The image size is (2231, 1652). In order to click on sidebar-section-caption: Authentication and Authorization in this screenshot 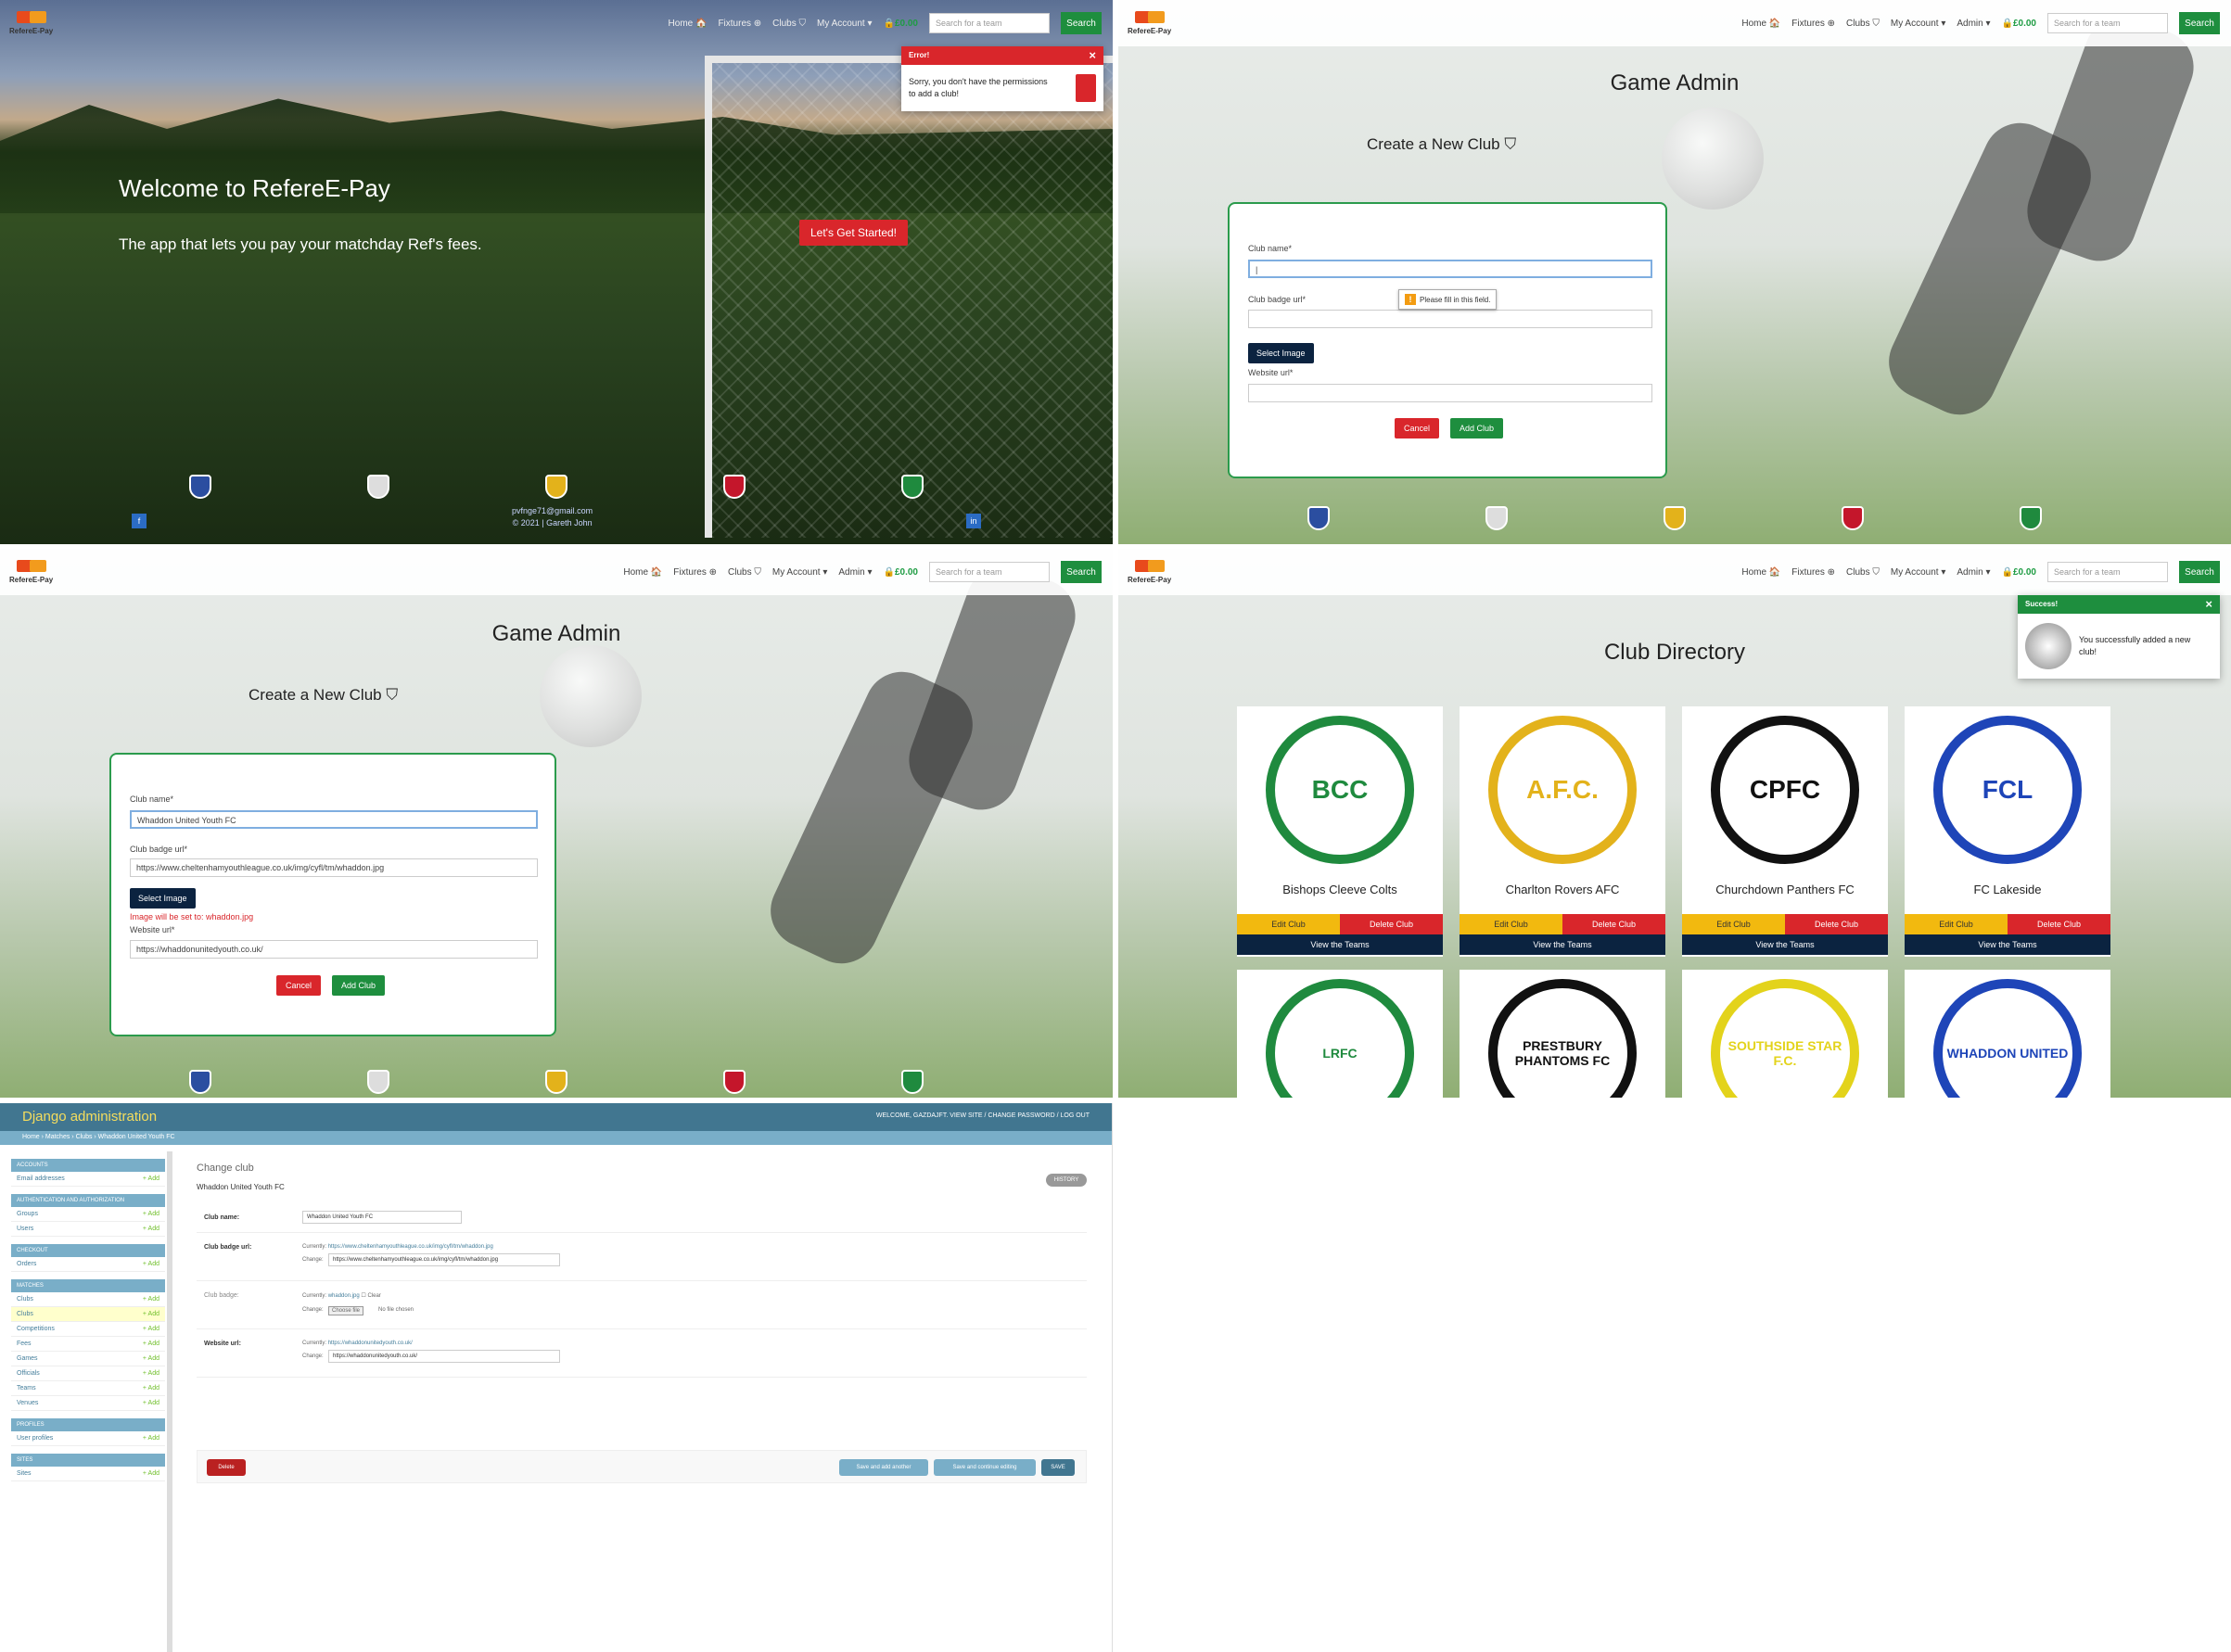, I will do `click(88, 1200)`.